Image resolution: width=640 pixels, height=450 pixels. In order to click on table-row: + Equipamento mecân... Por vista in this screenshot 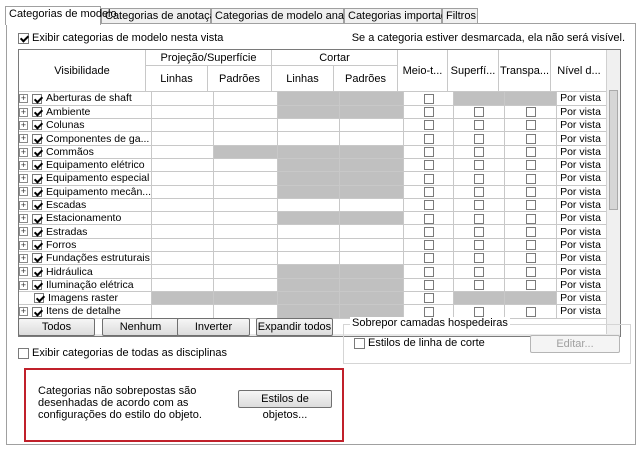, I will do `click(317, 192)`.